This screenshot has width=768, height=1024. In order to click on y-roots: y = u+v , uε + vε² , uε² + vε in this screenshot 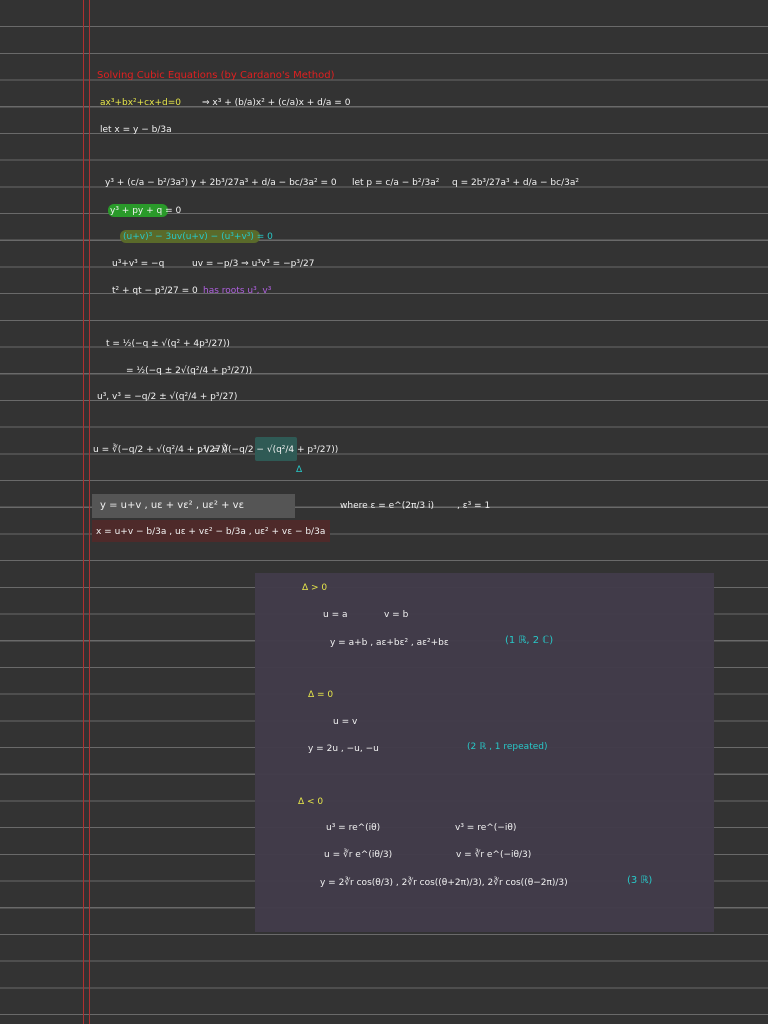, I will do `click(172, 505)`.